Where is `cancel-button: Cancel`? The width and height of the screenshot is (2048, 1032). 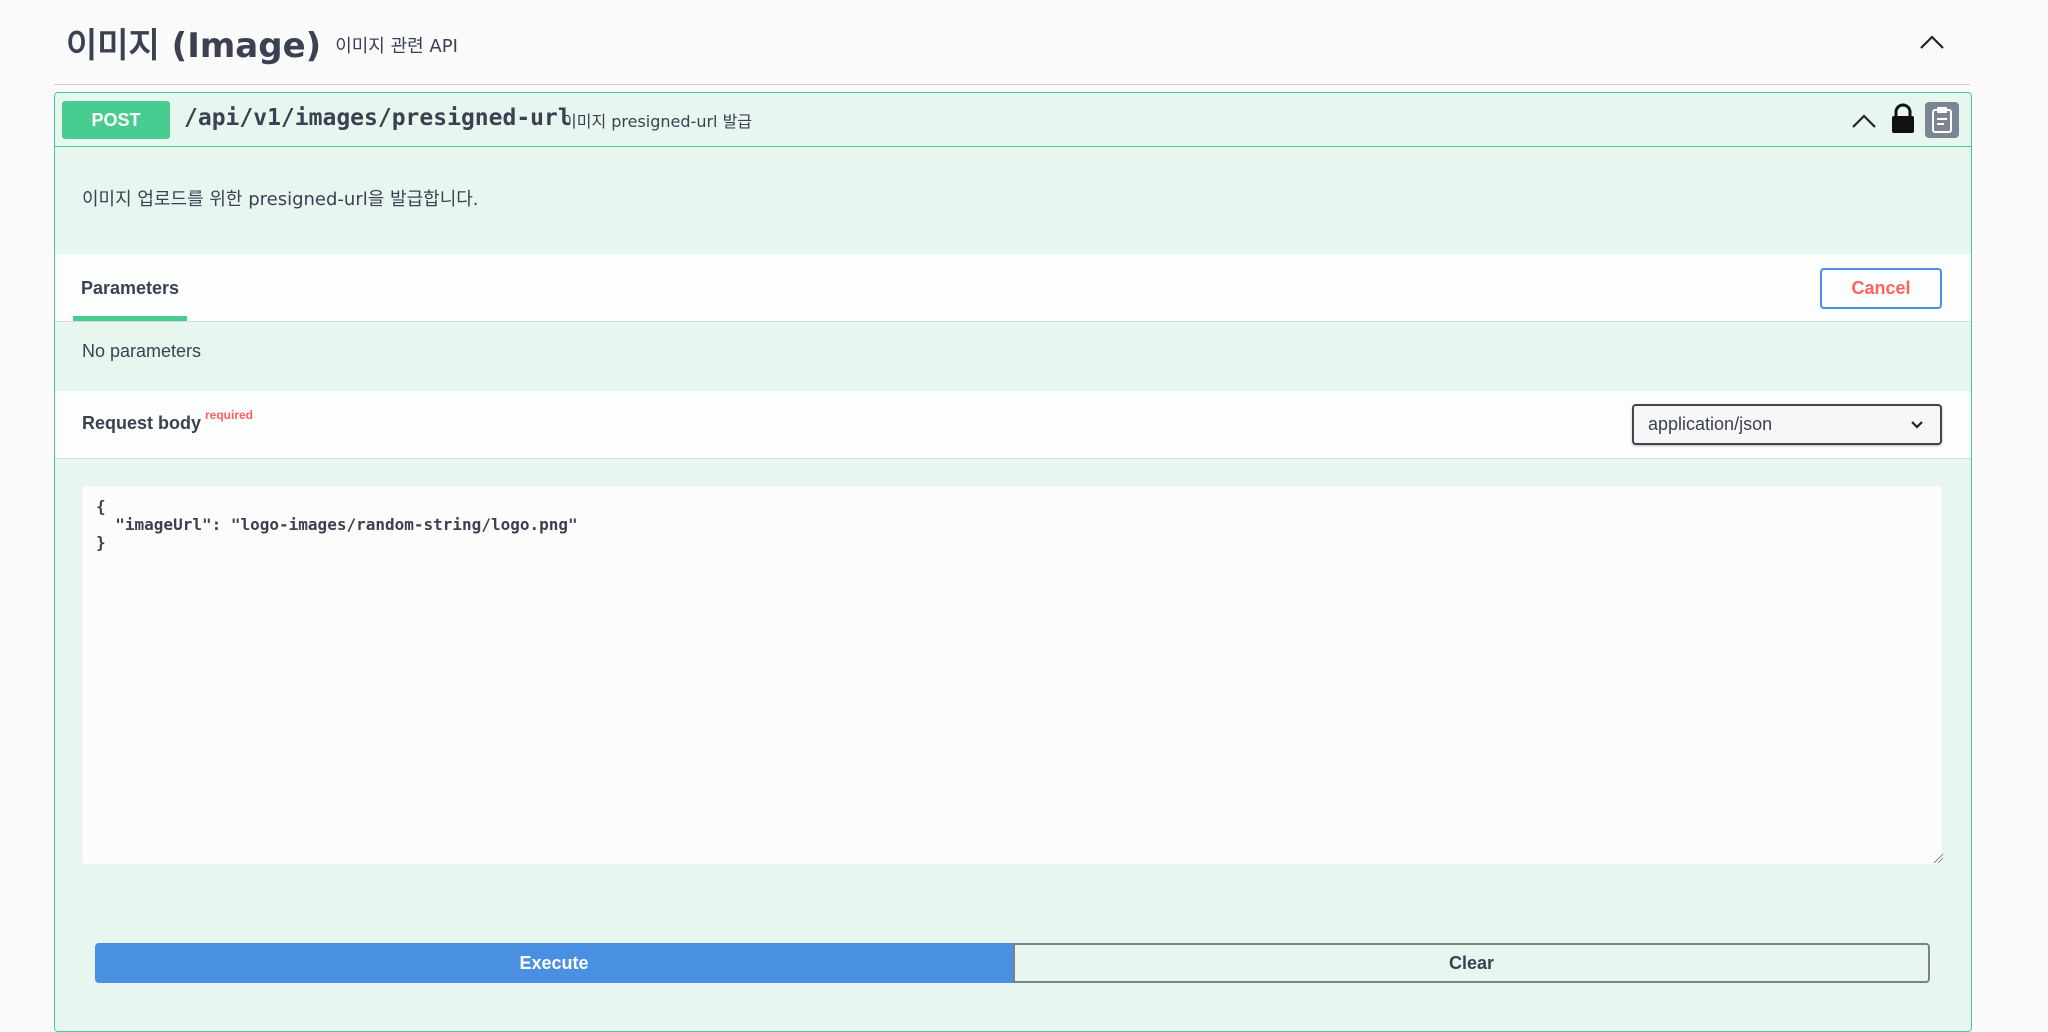 cancel-button: Cancel is located at coordinates (1881, 288).